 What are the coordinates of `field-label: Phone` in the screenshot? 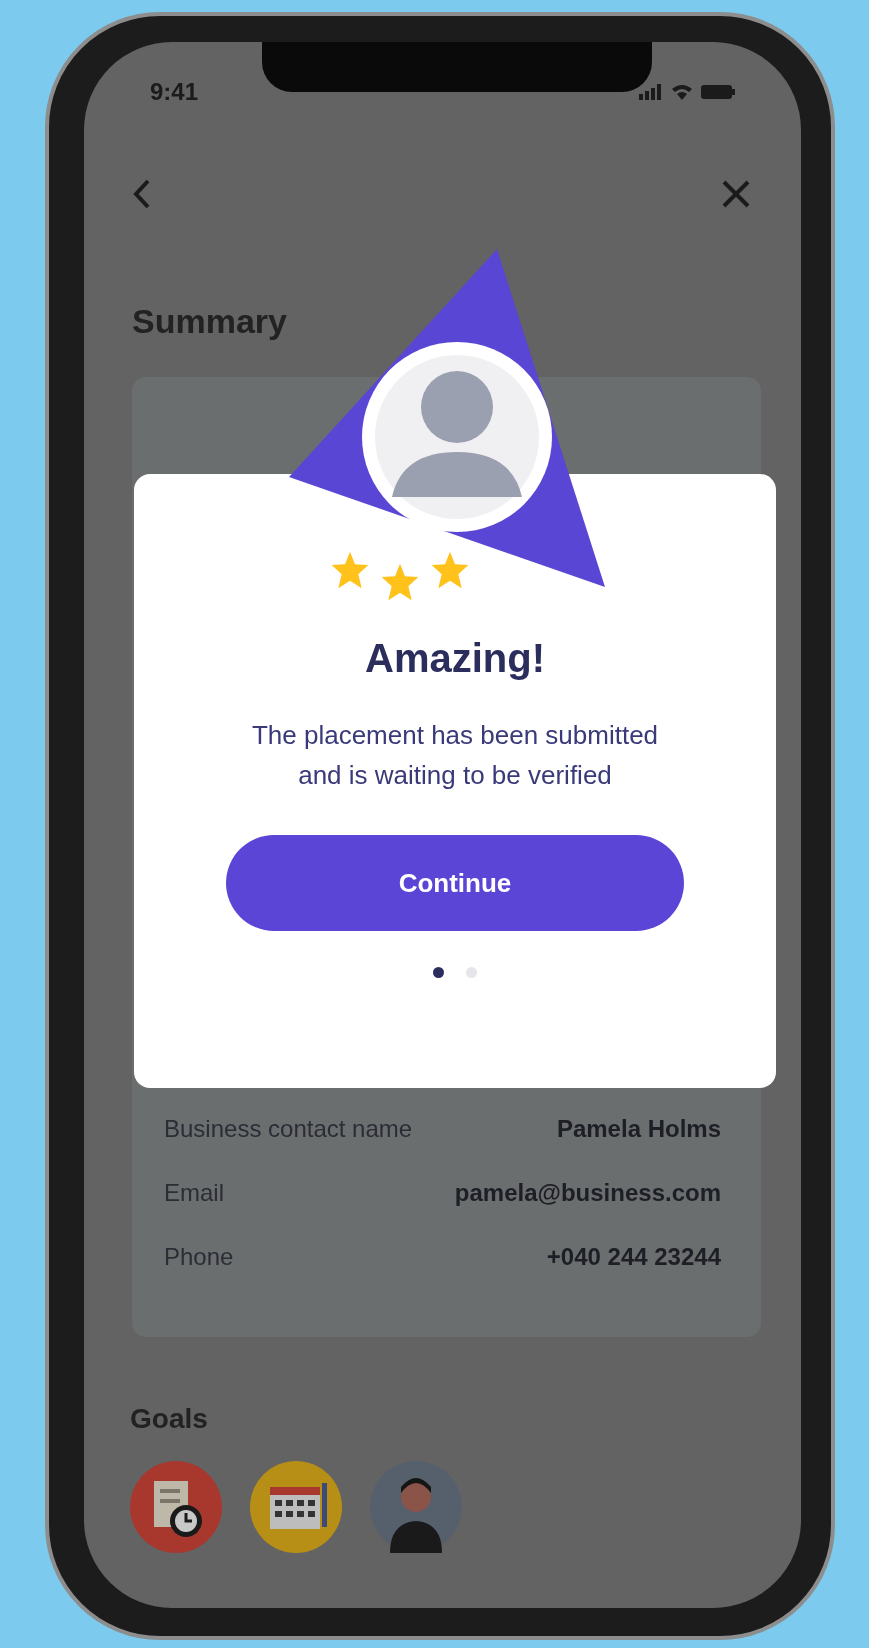 It's located at (199, 1257).